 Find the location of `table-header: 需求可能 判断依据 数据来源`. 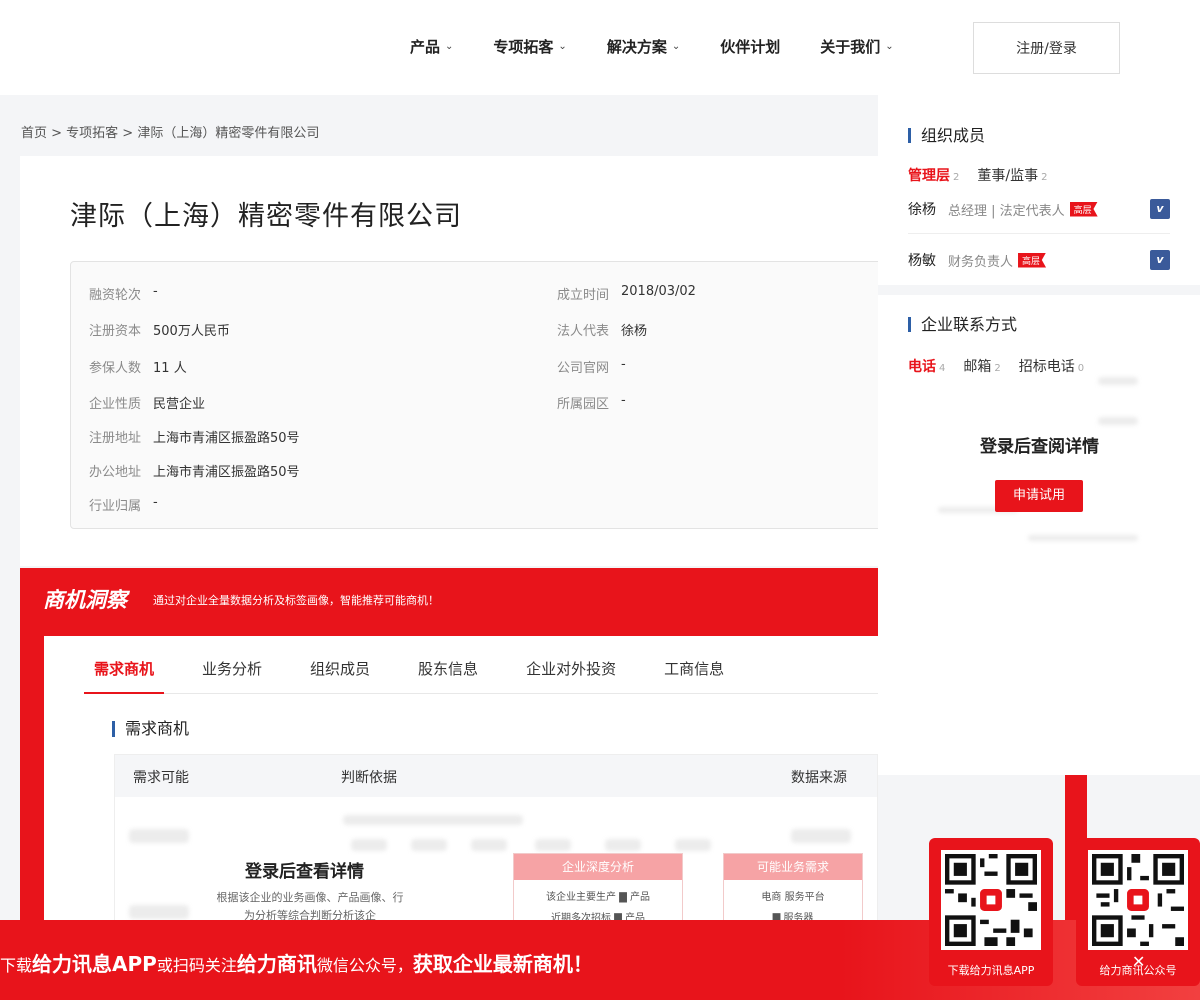

table-header: 需求可能 判断依据 数据来源 is located at coordinates (496, 776).